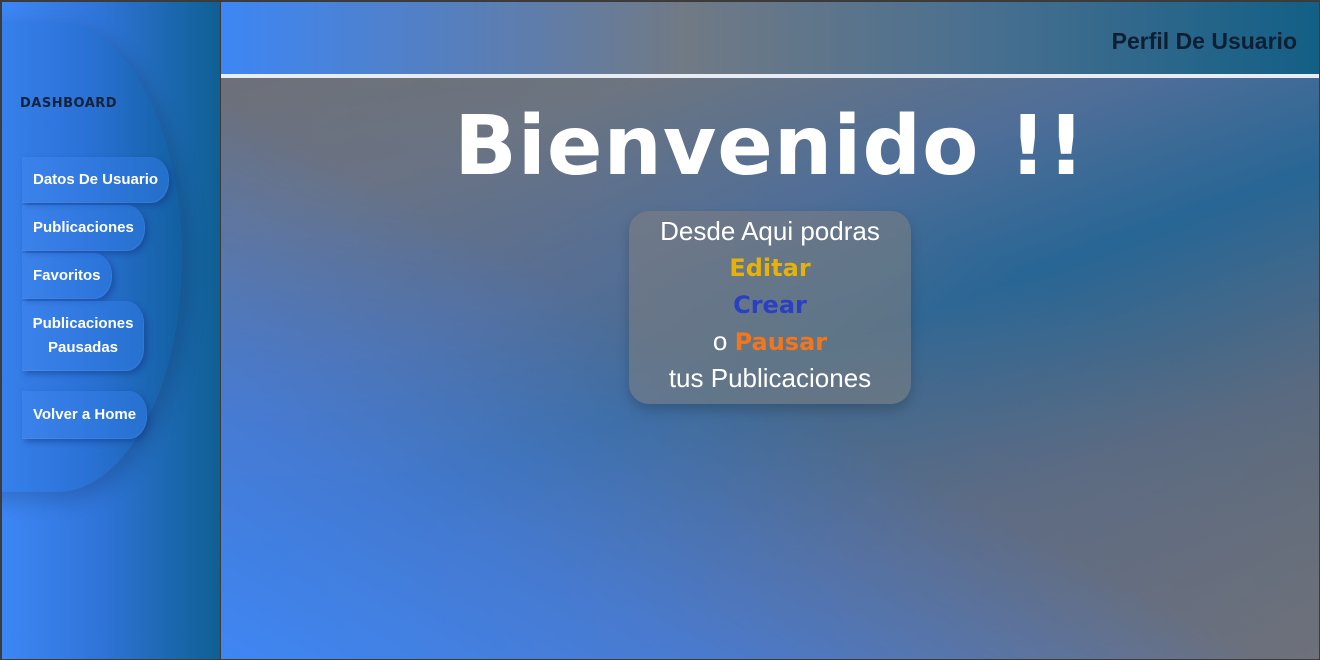  Describe the element at coordinates (770, 378) in the screenshot. I see `card-outro-text: tus Publicaciones` at that location.